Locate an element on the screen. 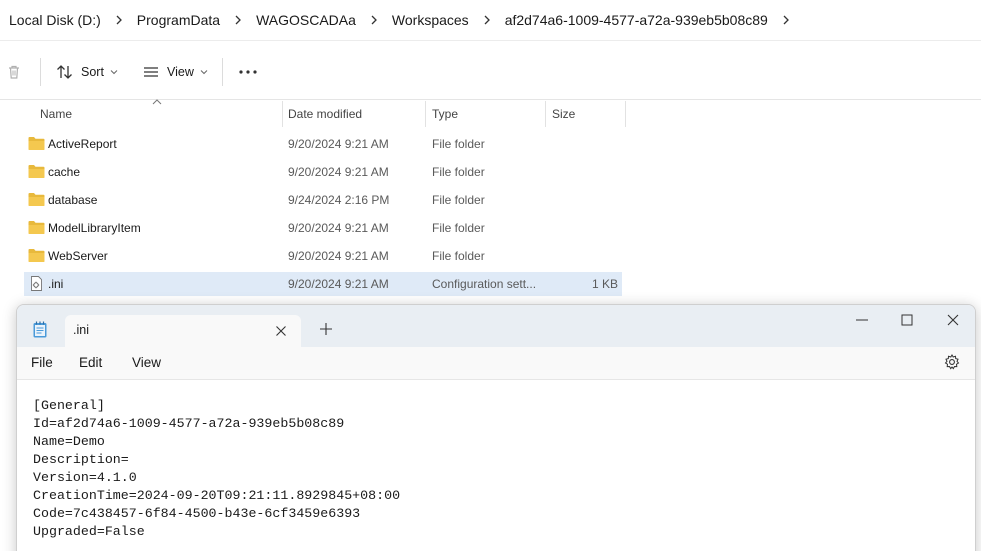 This screenshot has width=981, height=551. minimize-icon is located at coordinates (862, 320).